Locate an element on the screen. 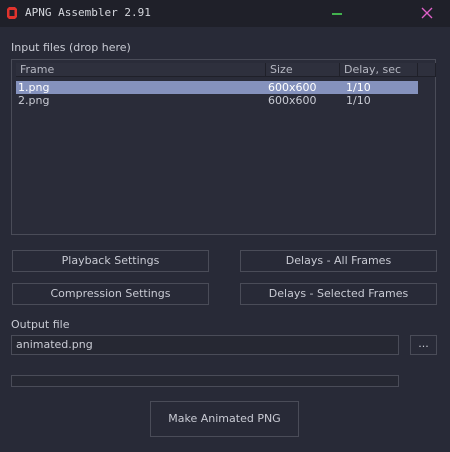  delays-selected-frames-button: Delays - Selected Frames is located at coordinates (338, 294).